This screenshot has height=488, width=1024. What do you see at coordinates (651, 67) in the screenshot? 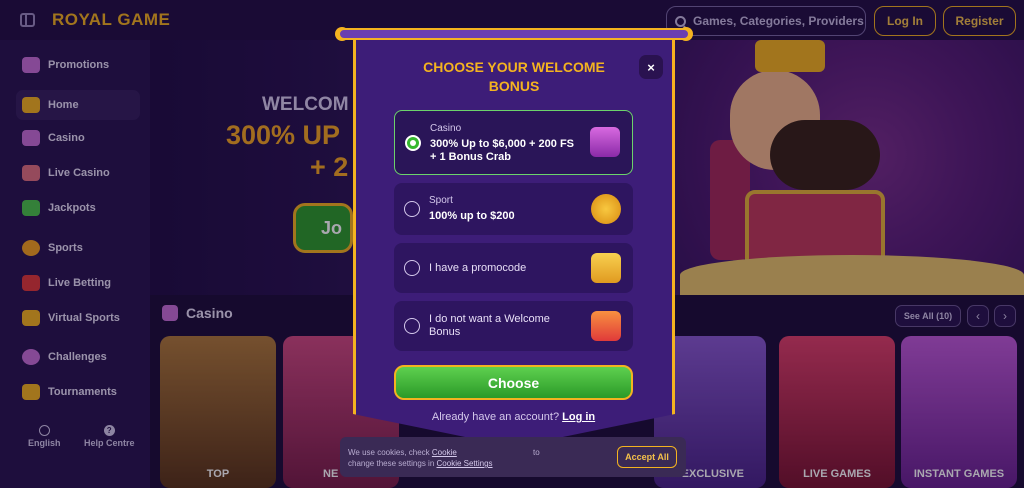
I see `close-icon: ×` at bounding box center [651, 67].